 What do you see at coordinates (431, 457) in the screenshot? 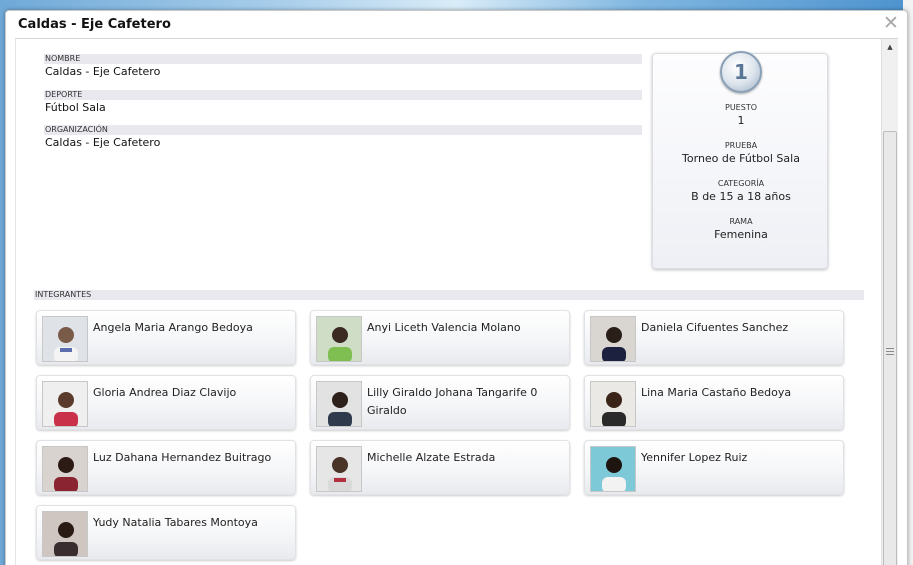
I see `member-name: Michelle Alzate Estrada` at bounding box center [431, 457].